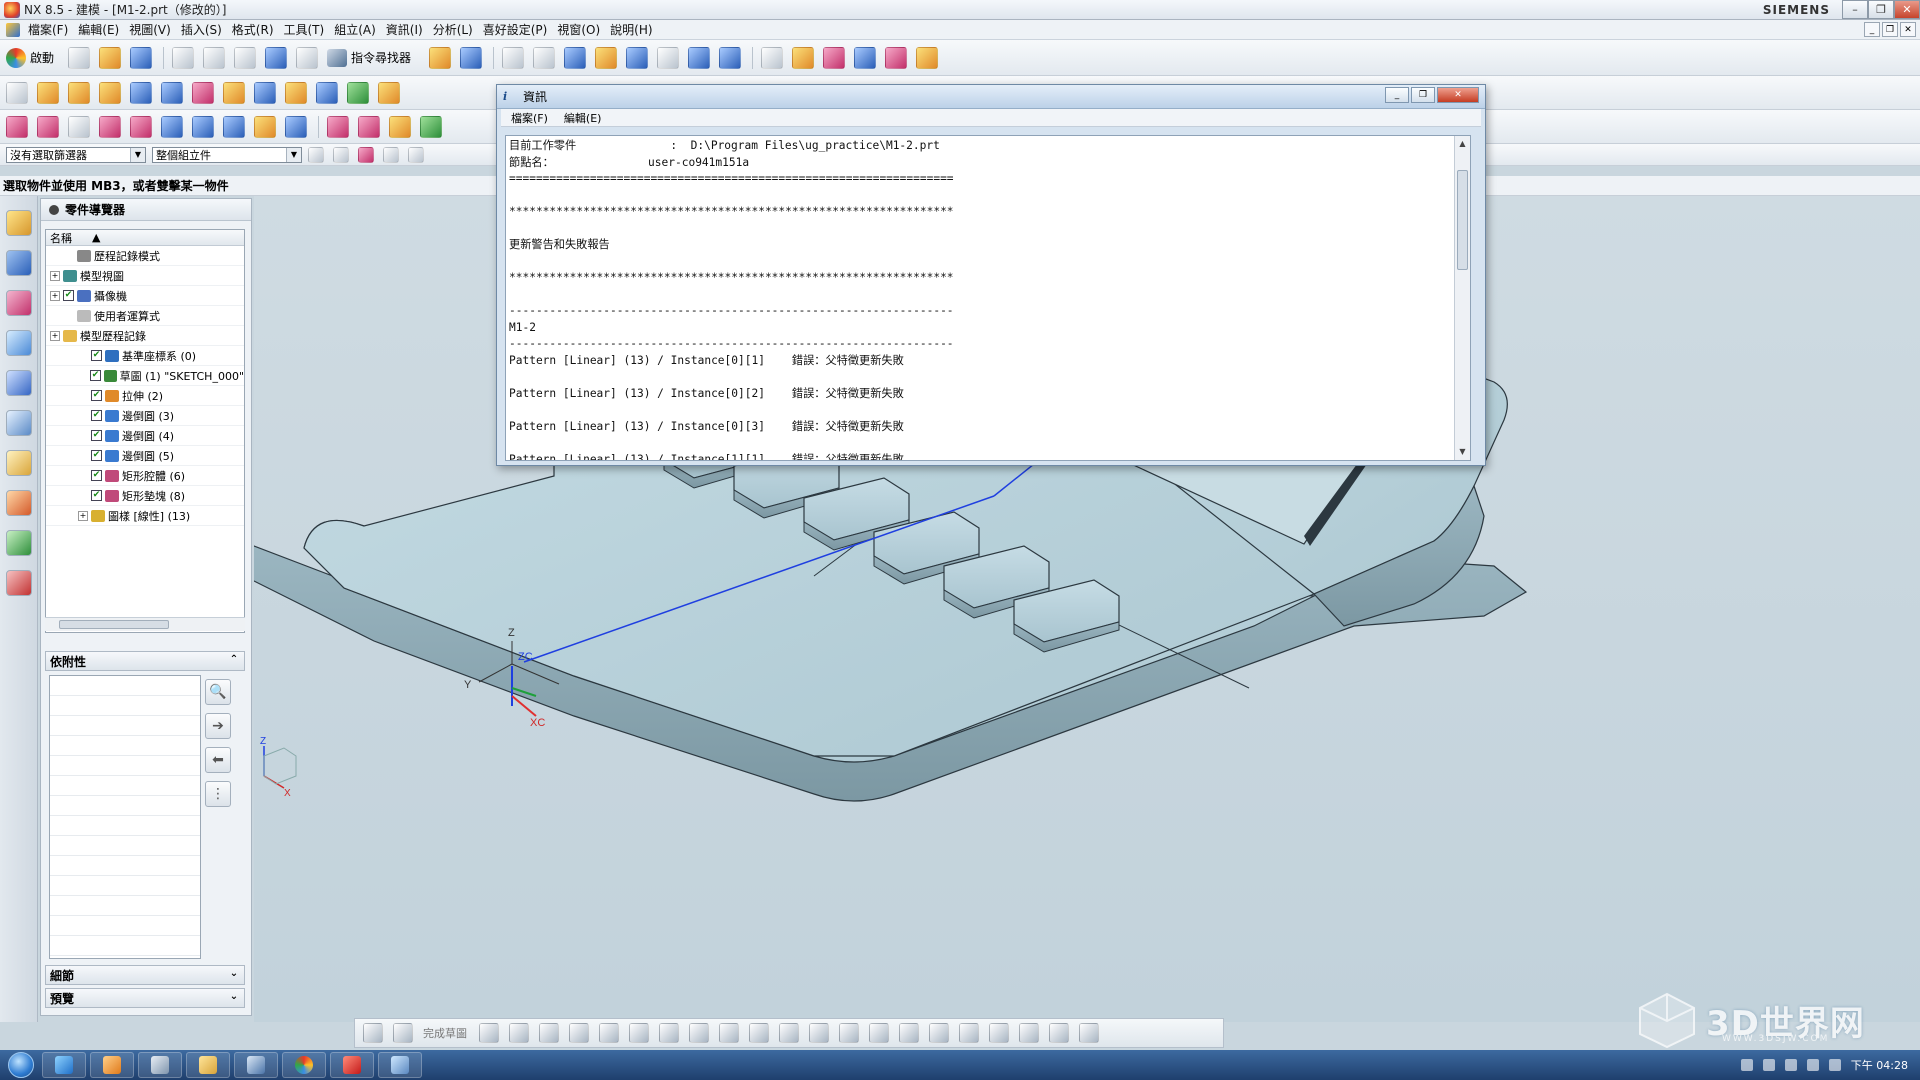  What do you see at coordinates (258, 29) in the screenshot?
I see `menu-format: 格式(R)` at bounding box center [258, 29].